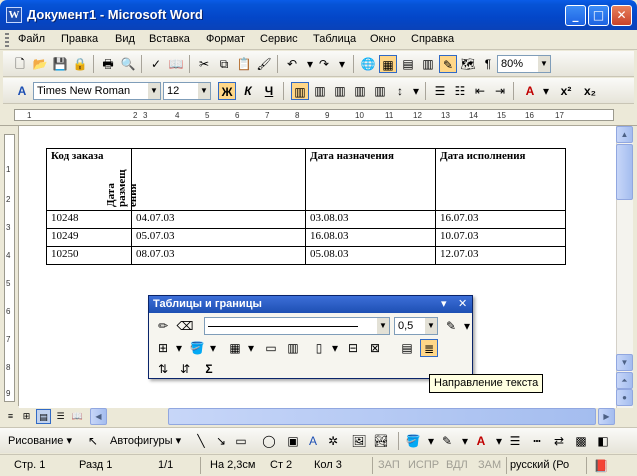  I want to click on fill-color-icon: 🪣, so click(413, 441).